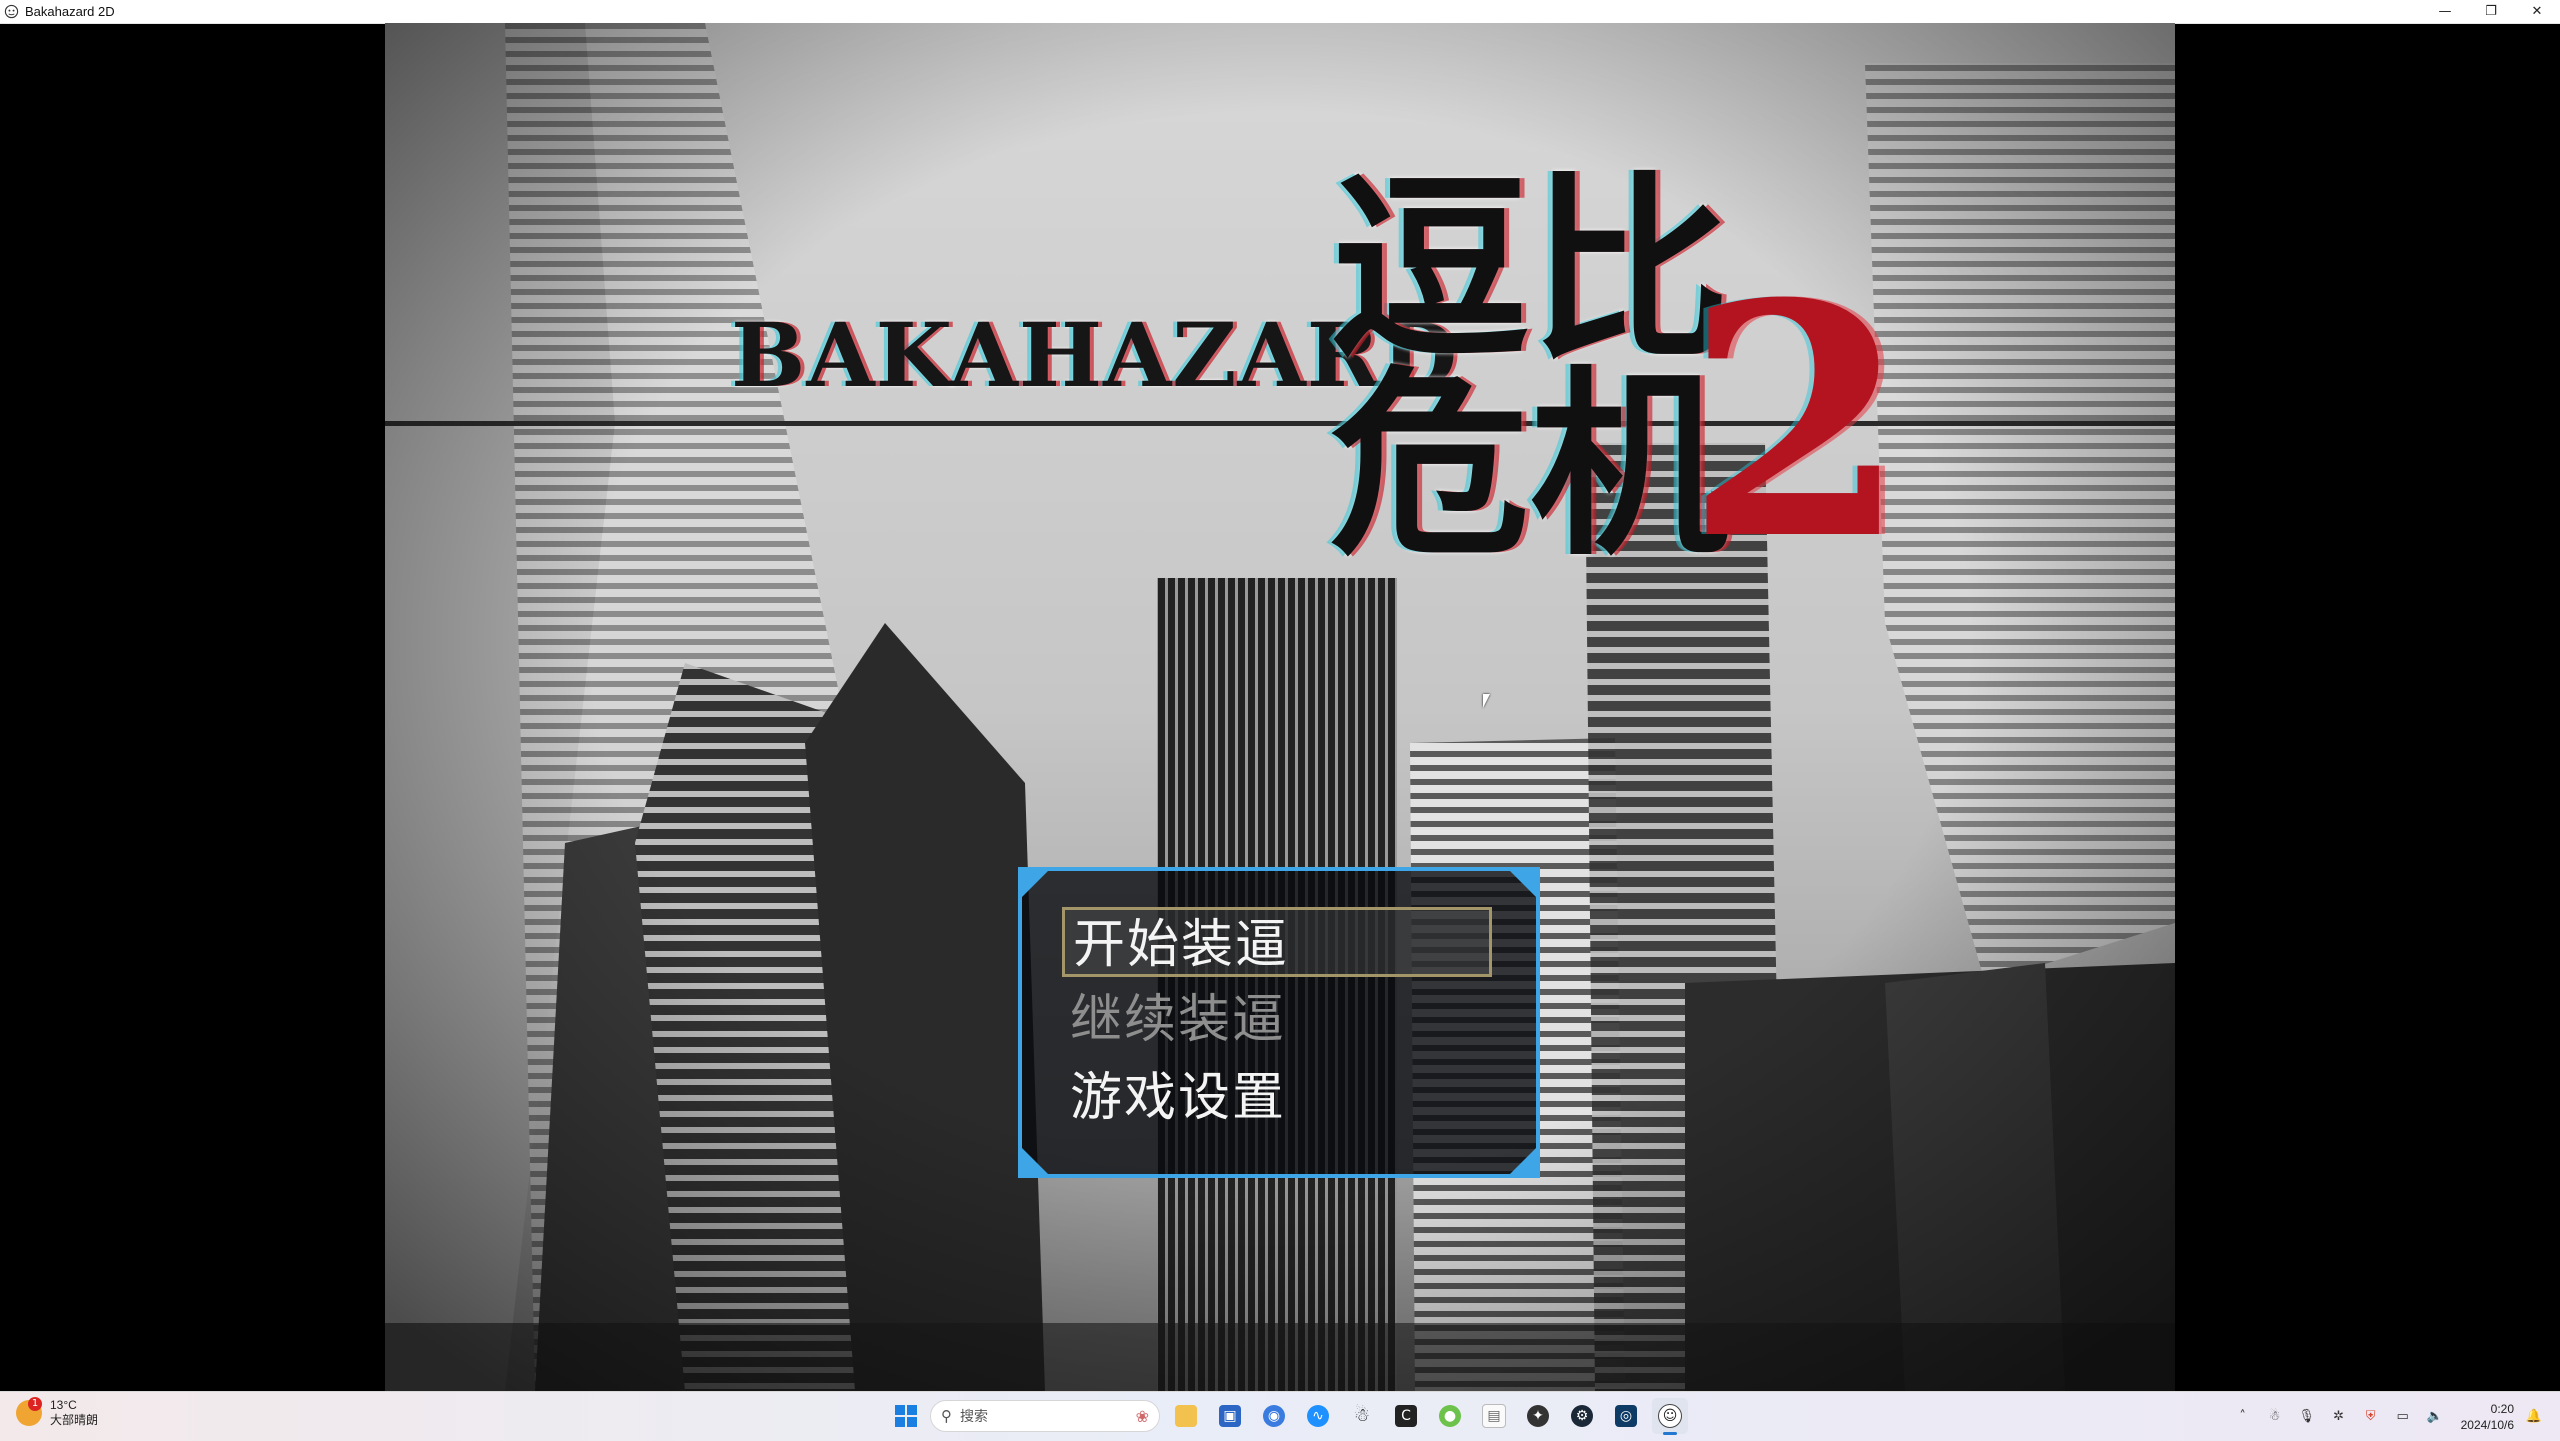  What do you see at coordinates (2445, 11) in the screenshot?
I see `minimize-button: —` at bounding box center [2445, 11].